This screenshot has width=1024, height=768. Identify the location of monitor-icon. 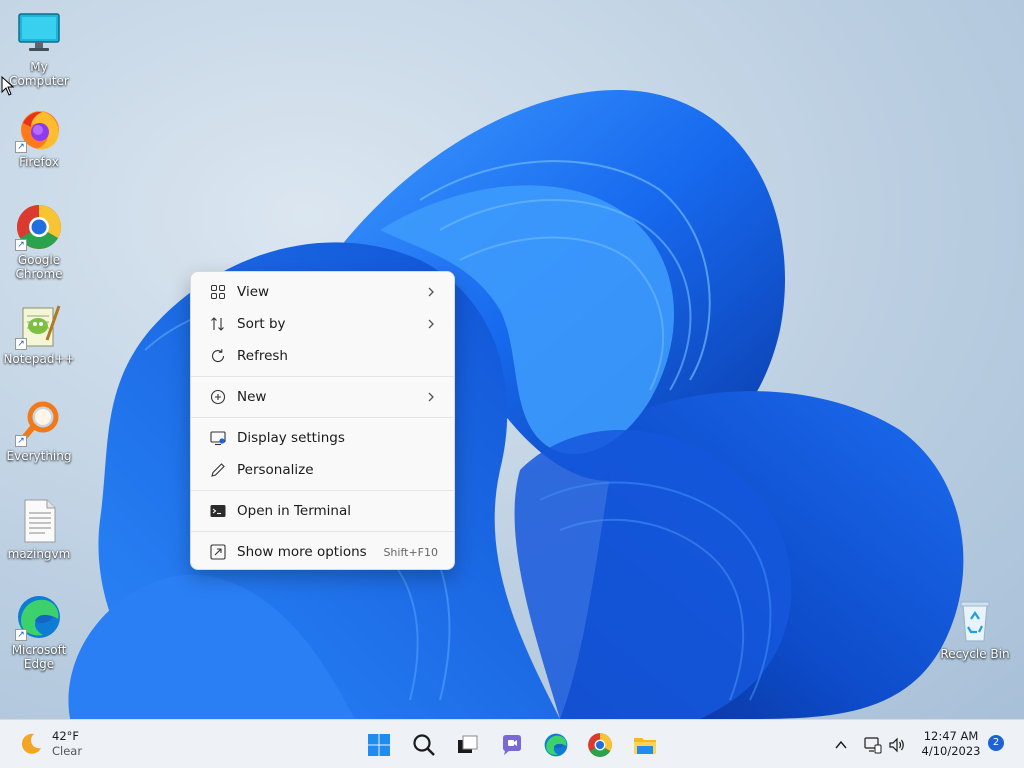
(39, 34).